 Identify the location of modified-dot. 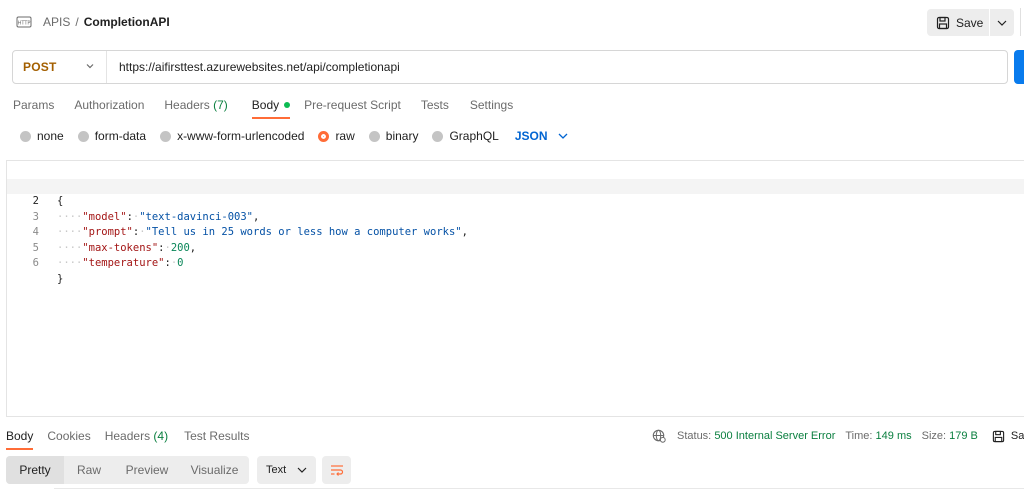
(287, 104).